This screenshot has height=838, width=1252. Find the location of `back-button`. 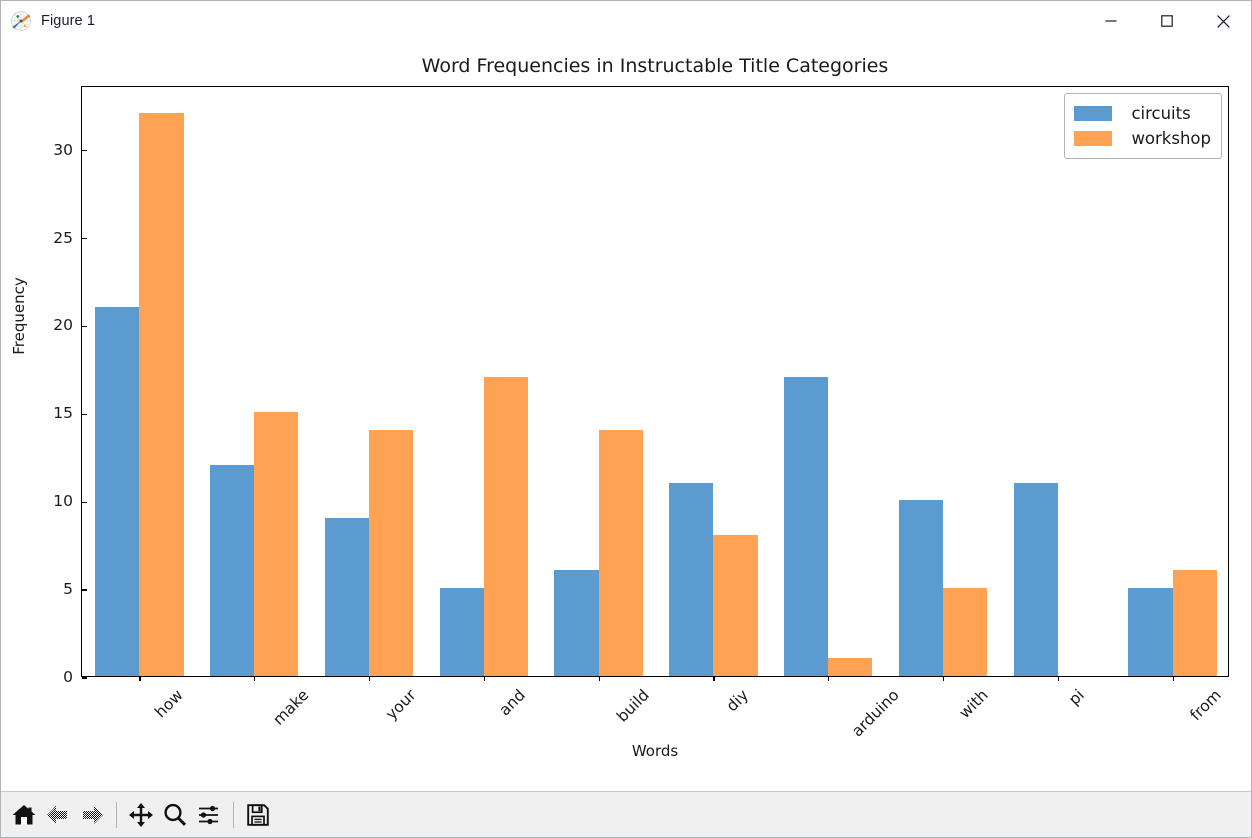

back-button is located at coordinates (58, 815).